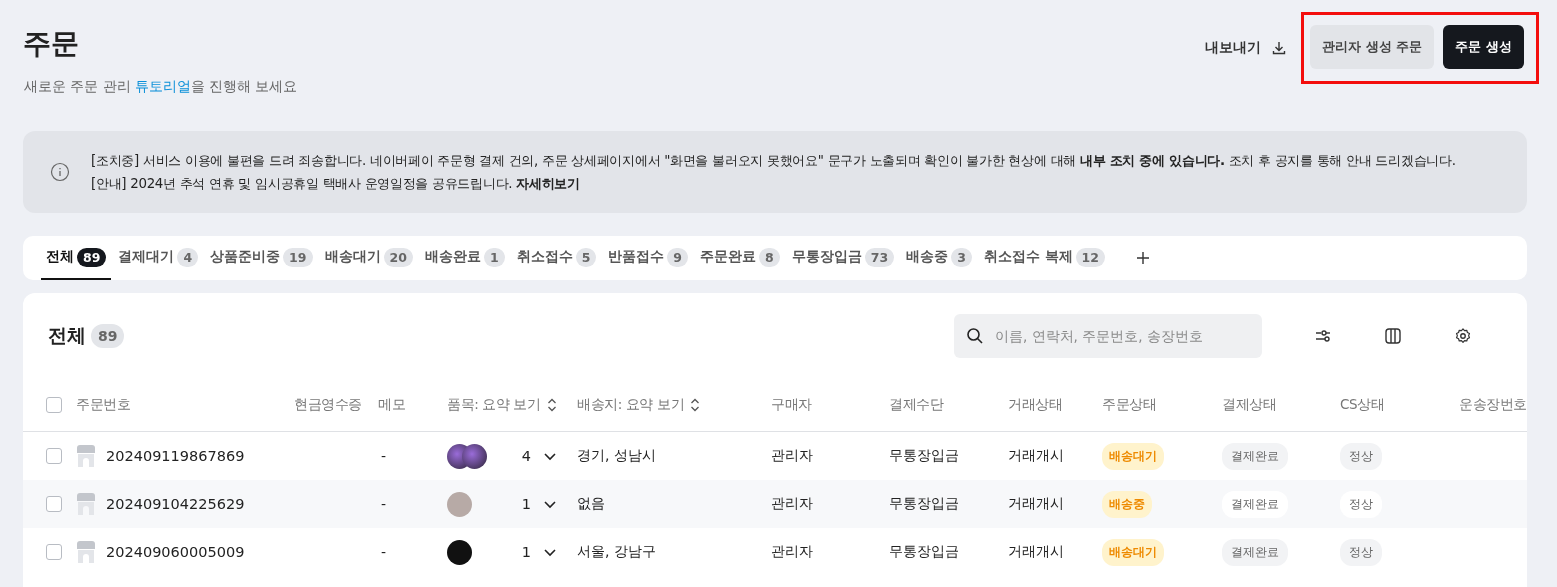  I want to click on destination-cell-text: 경기, 성남시, so click(617, 456).